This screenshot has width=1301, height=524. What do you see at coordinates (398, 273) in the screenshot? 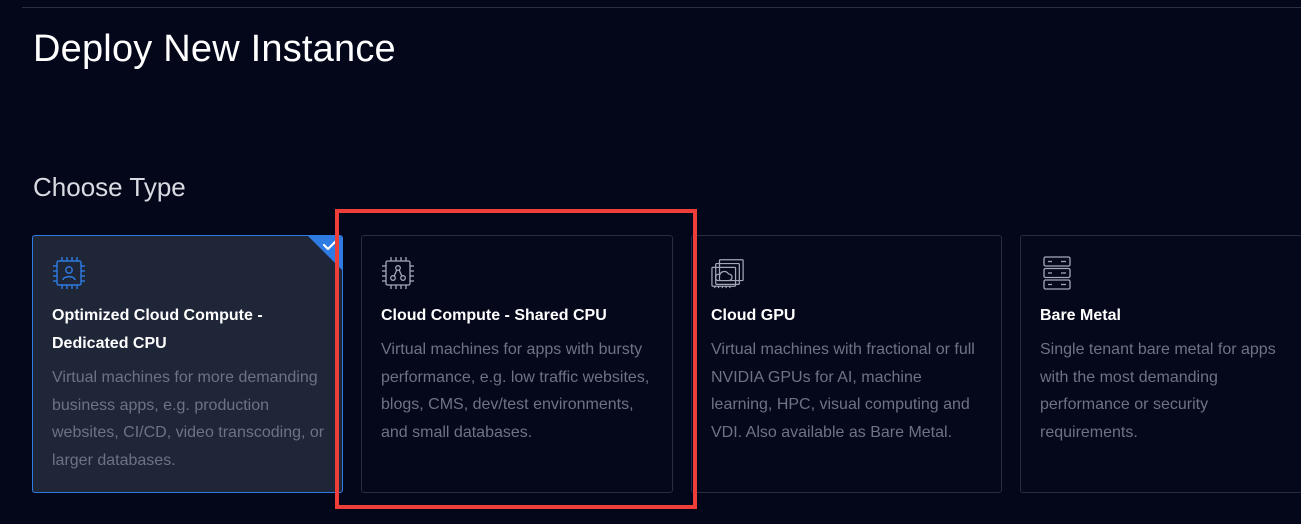
I see `cpu-share-icon` at bounding box center [398, 273].